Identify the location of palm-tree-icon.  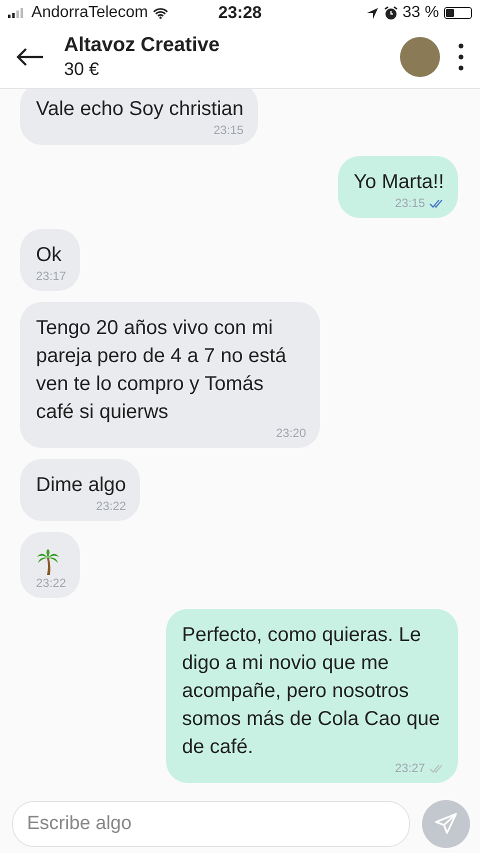
(48, 562).